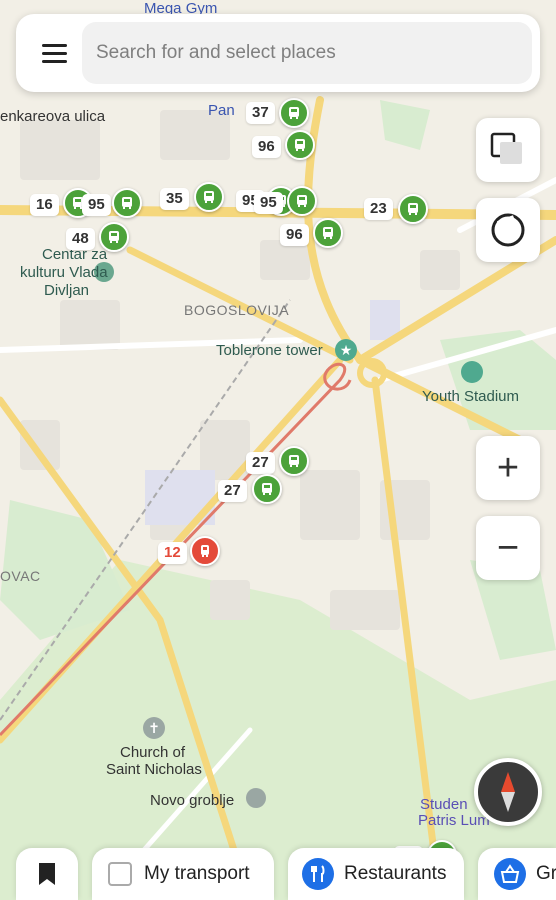  I want to click on layers-button, so click(508, 150).